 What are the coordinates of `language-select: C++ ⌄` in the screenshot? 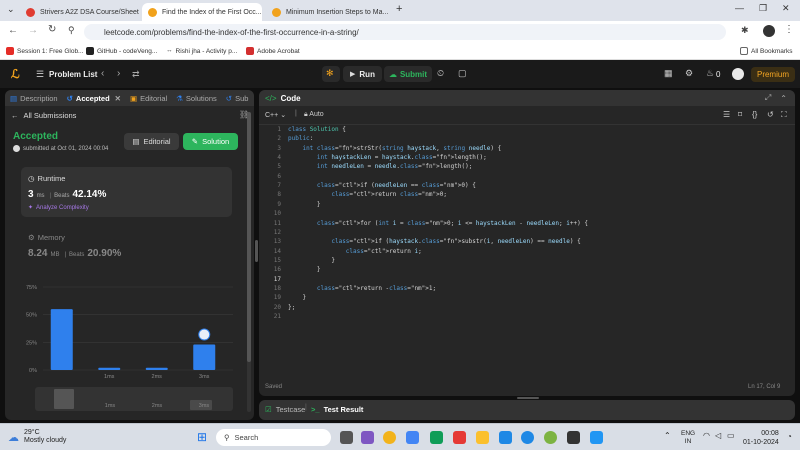 It's located at (275, 115).